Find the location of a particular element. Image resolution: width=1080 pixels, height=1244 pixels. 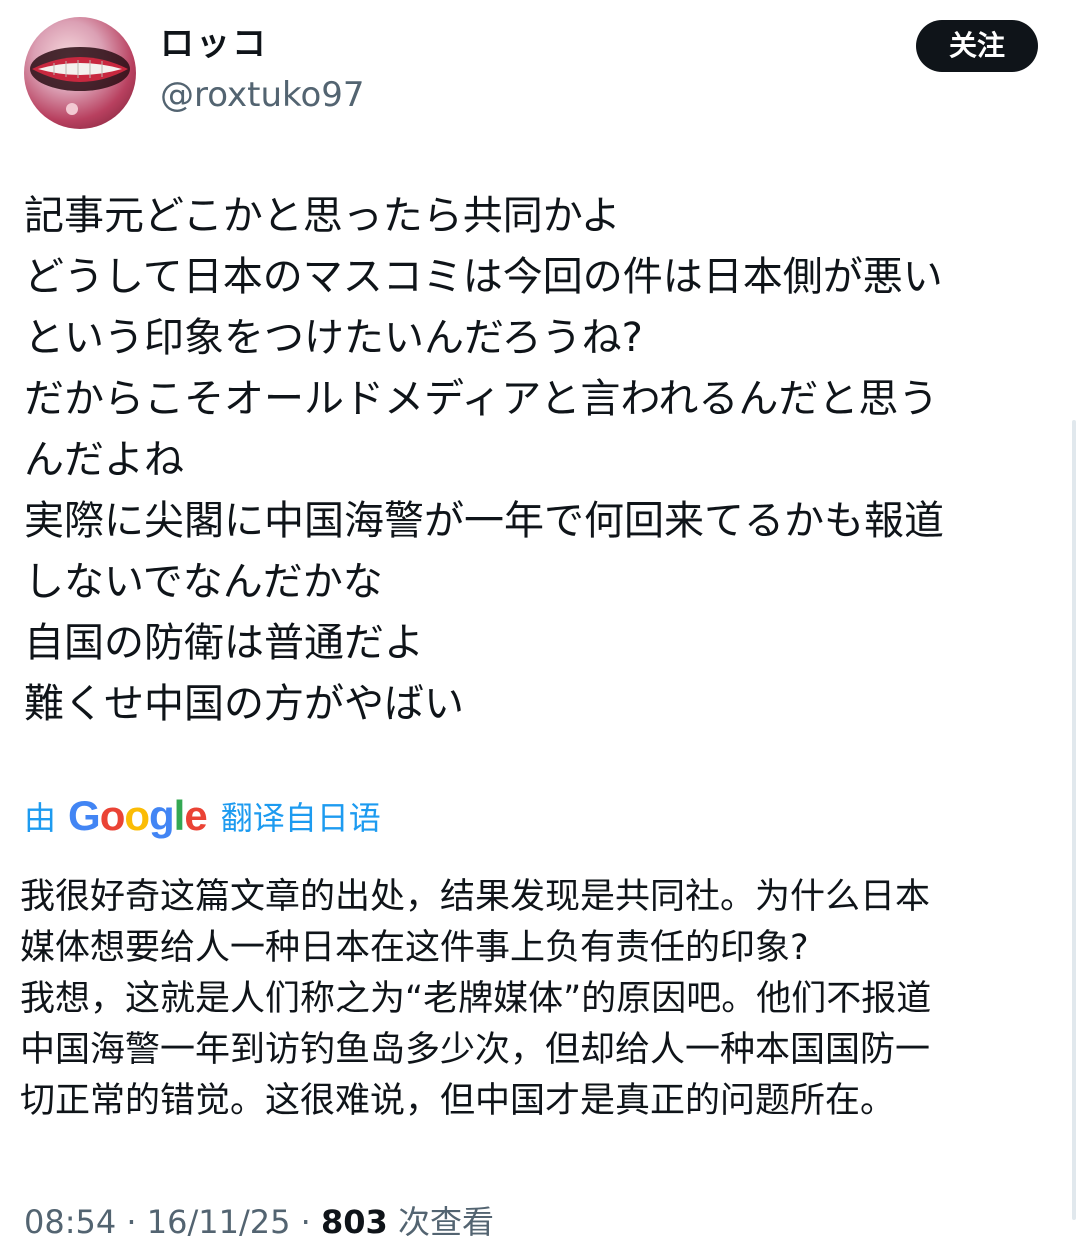

translation-attribution: 由 Google 翻译自日语 is located at coordinates (202, 816).